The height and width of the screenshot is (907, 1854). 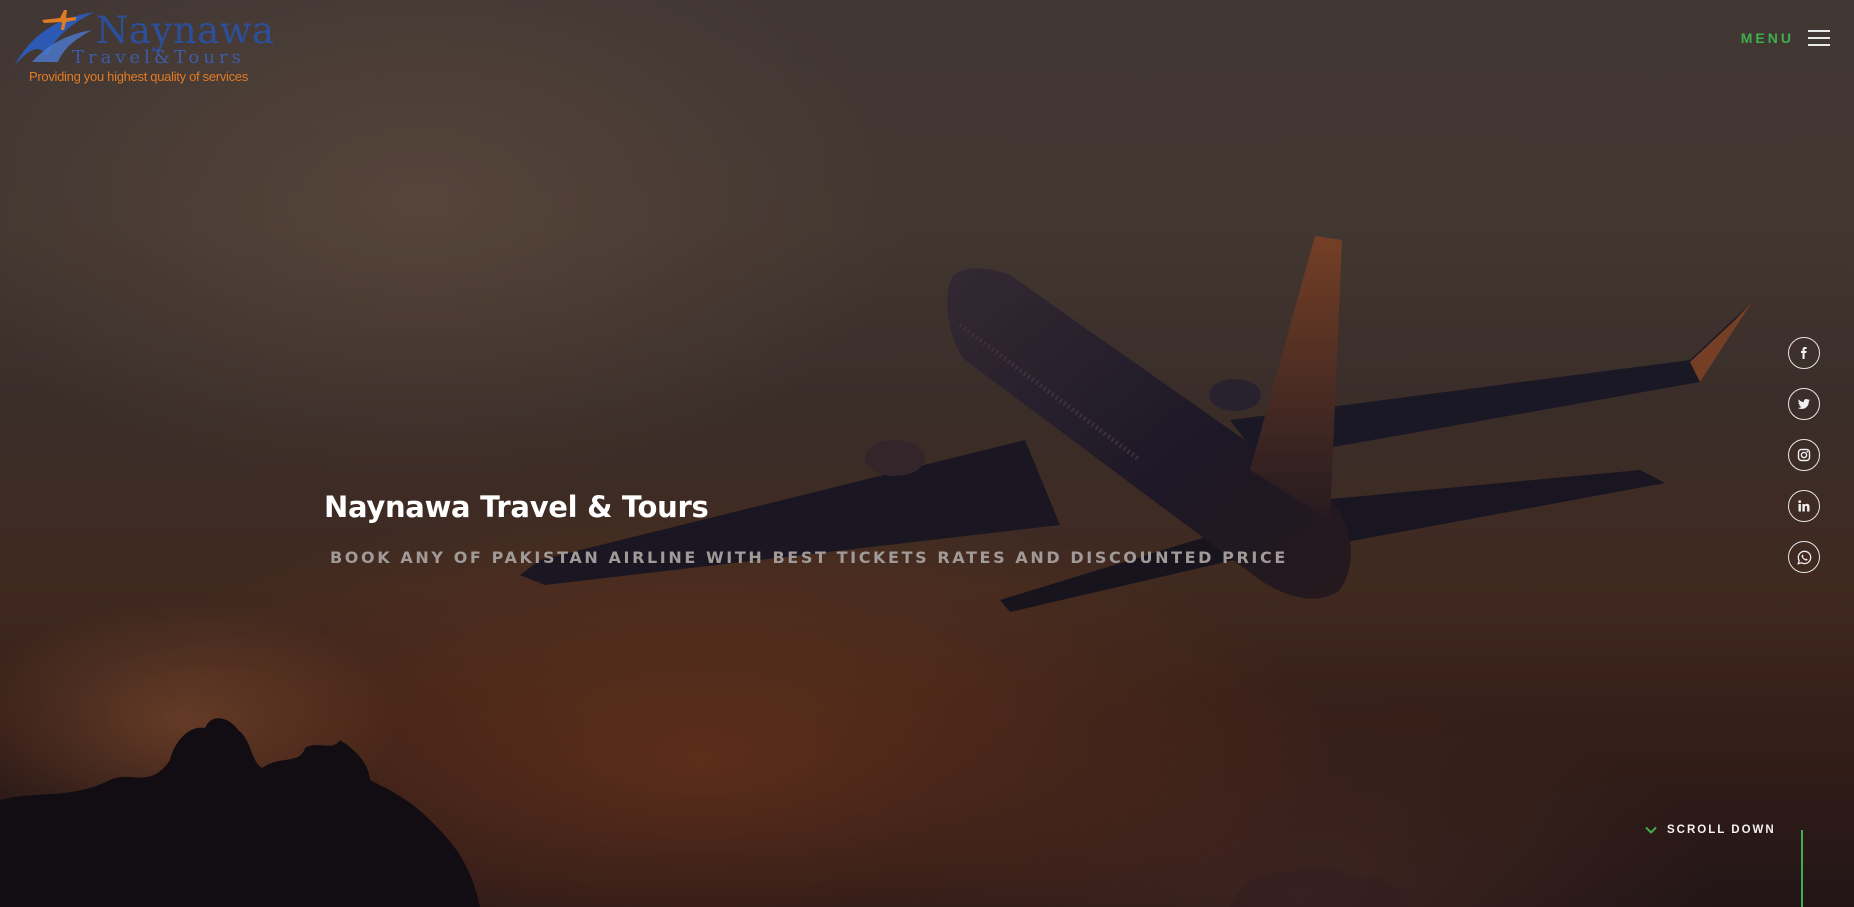 I want to click on instagram-icon, so click(x=1804, y=455).